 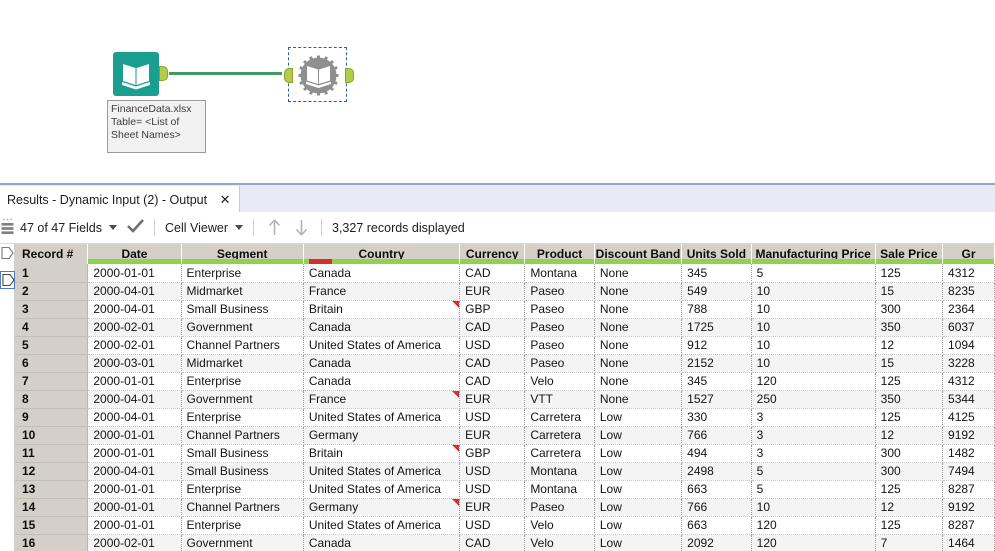 What do you see at coordinates (716, 291) in the screenshot?
I see `table-cell: 549` at bounding box center [716, 291].